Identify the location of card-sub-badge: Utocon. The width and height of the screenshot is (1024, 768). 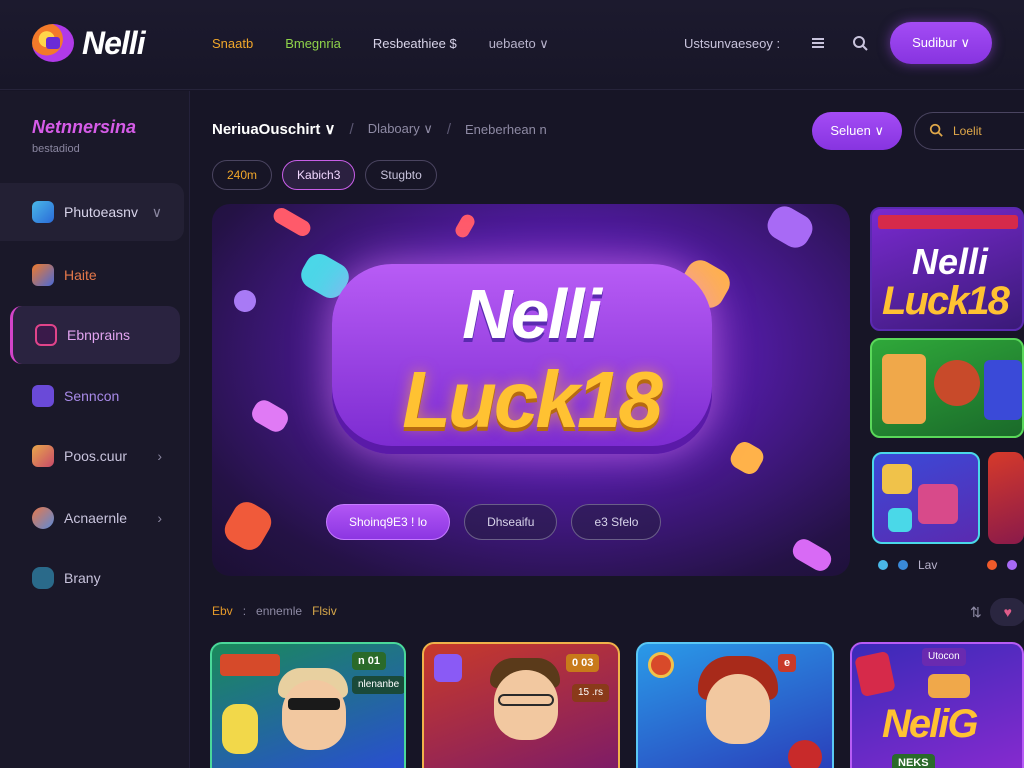
(944, 657).